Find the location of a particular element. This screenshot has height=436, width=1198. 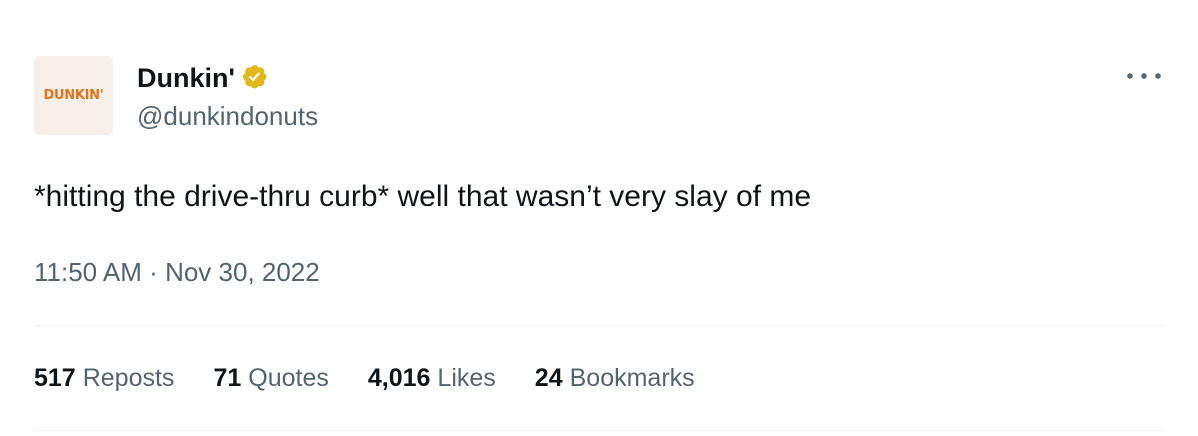

dunkin-logo: DUNKIN' is located at coordinates (73, 95).